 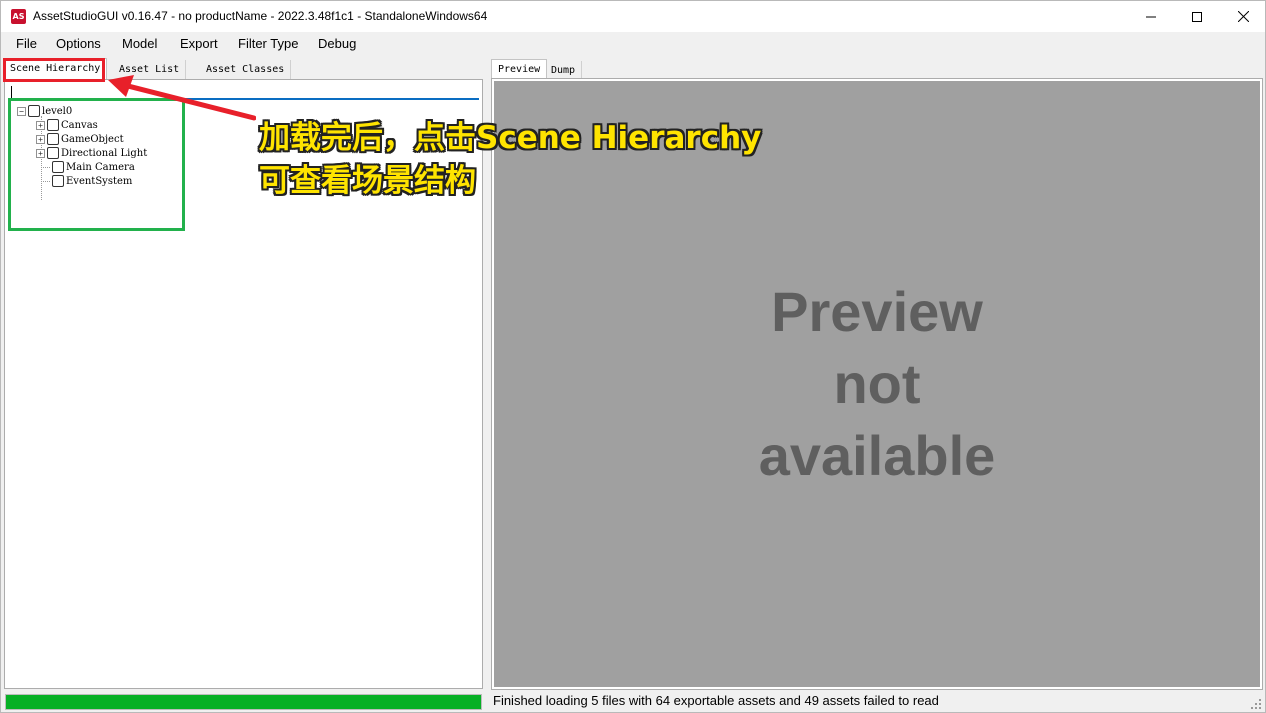 What do you see at coordinates (78, 43) in the screenshot?
I see `menu-options: Options` at bounding box center [78, 43].